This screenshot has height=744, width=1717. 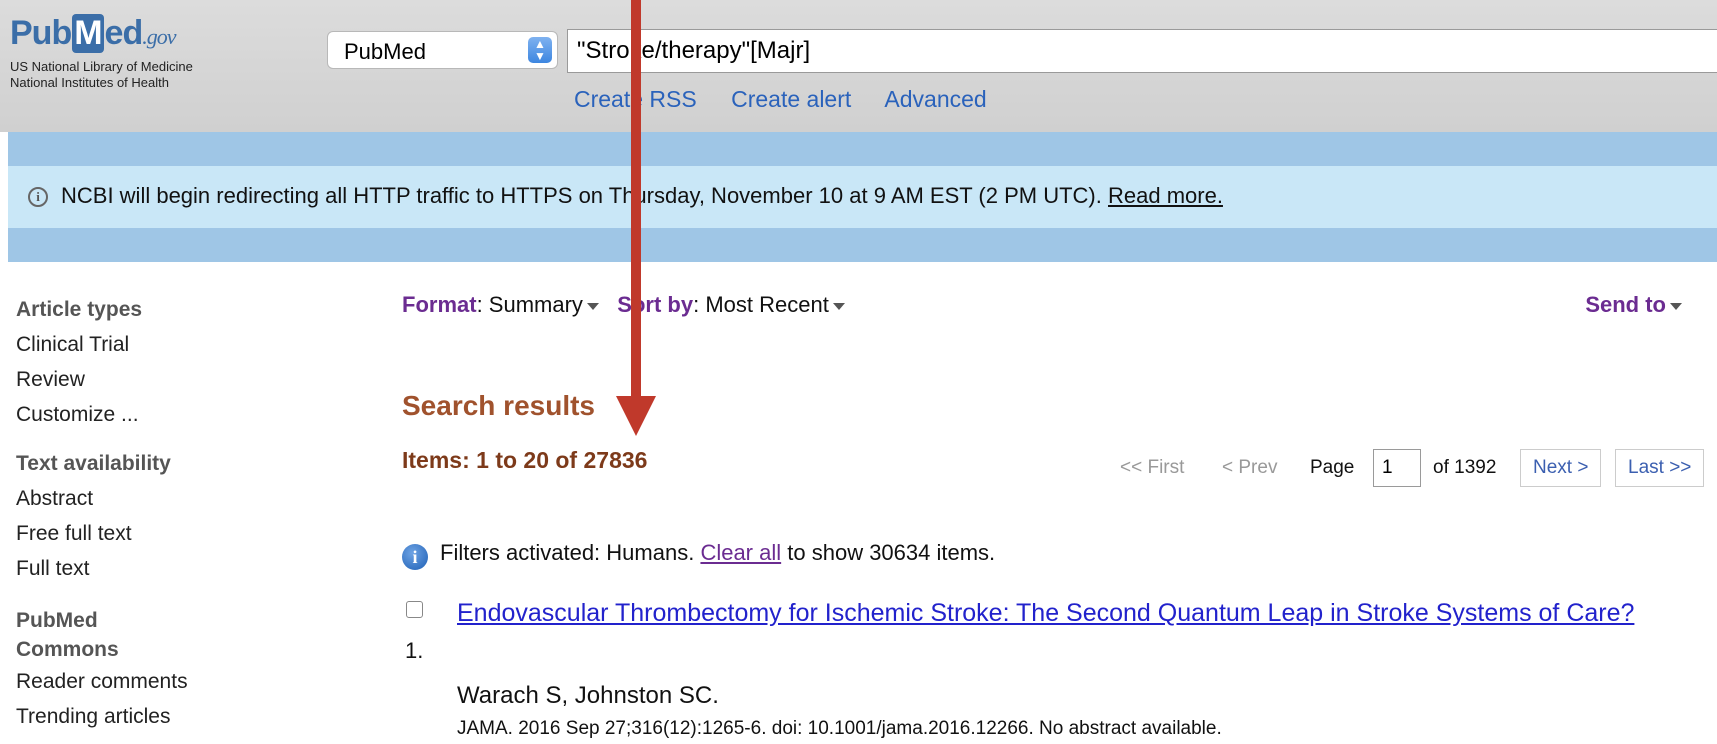 I want to click on send-to-menu: Send to, so click(x=1633, y=305).